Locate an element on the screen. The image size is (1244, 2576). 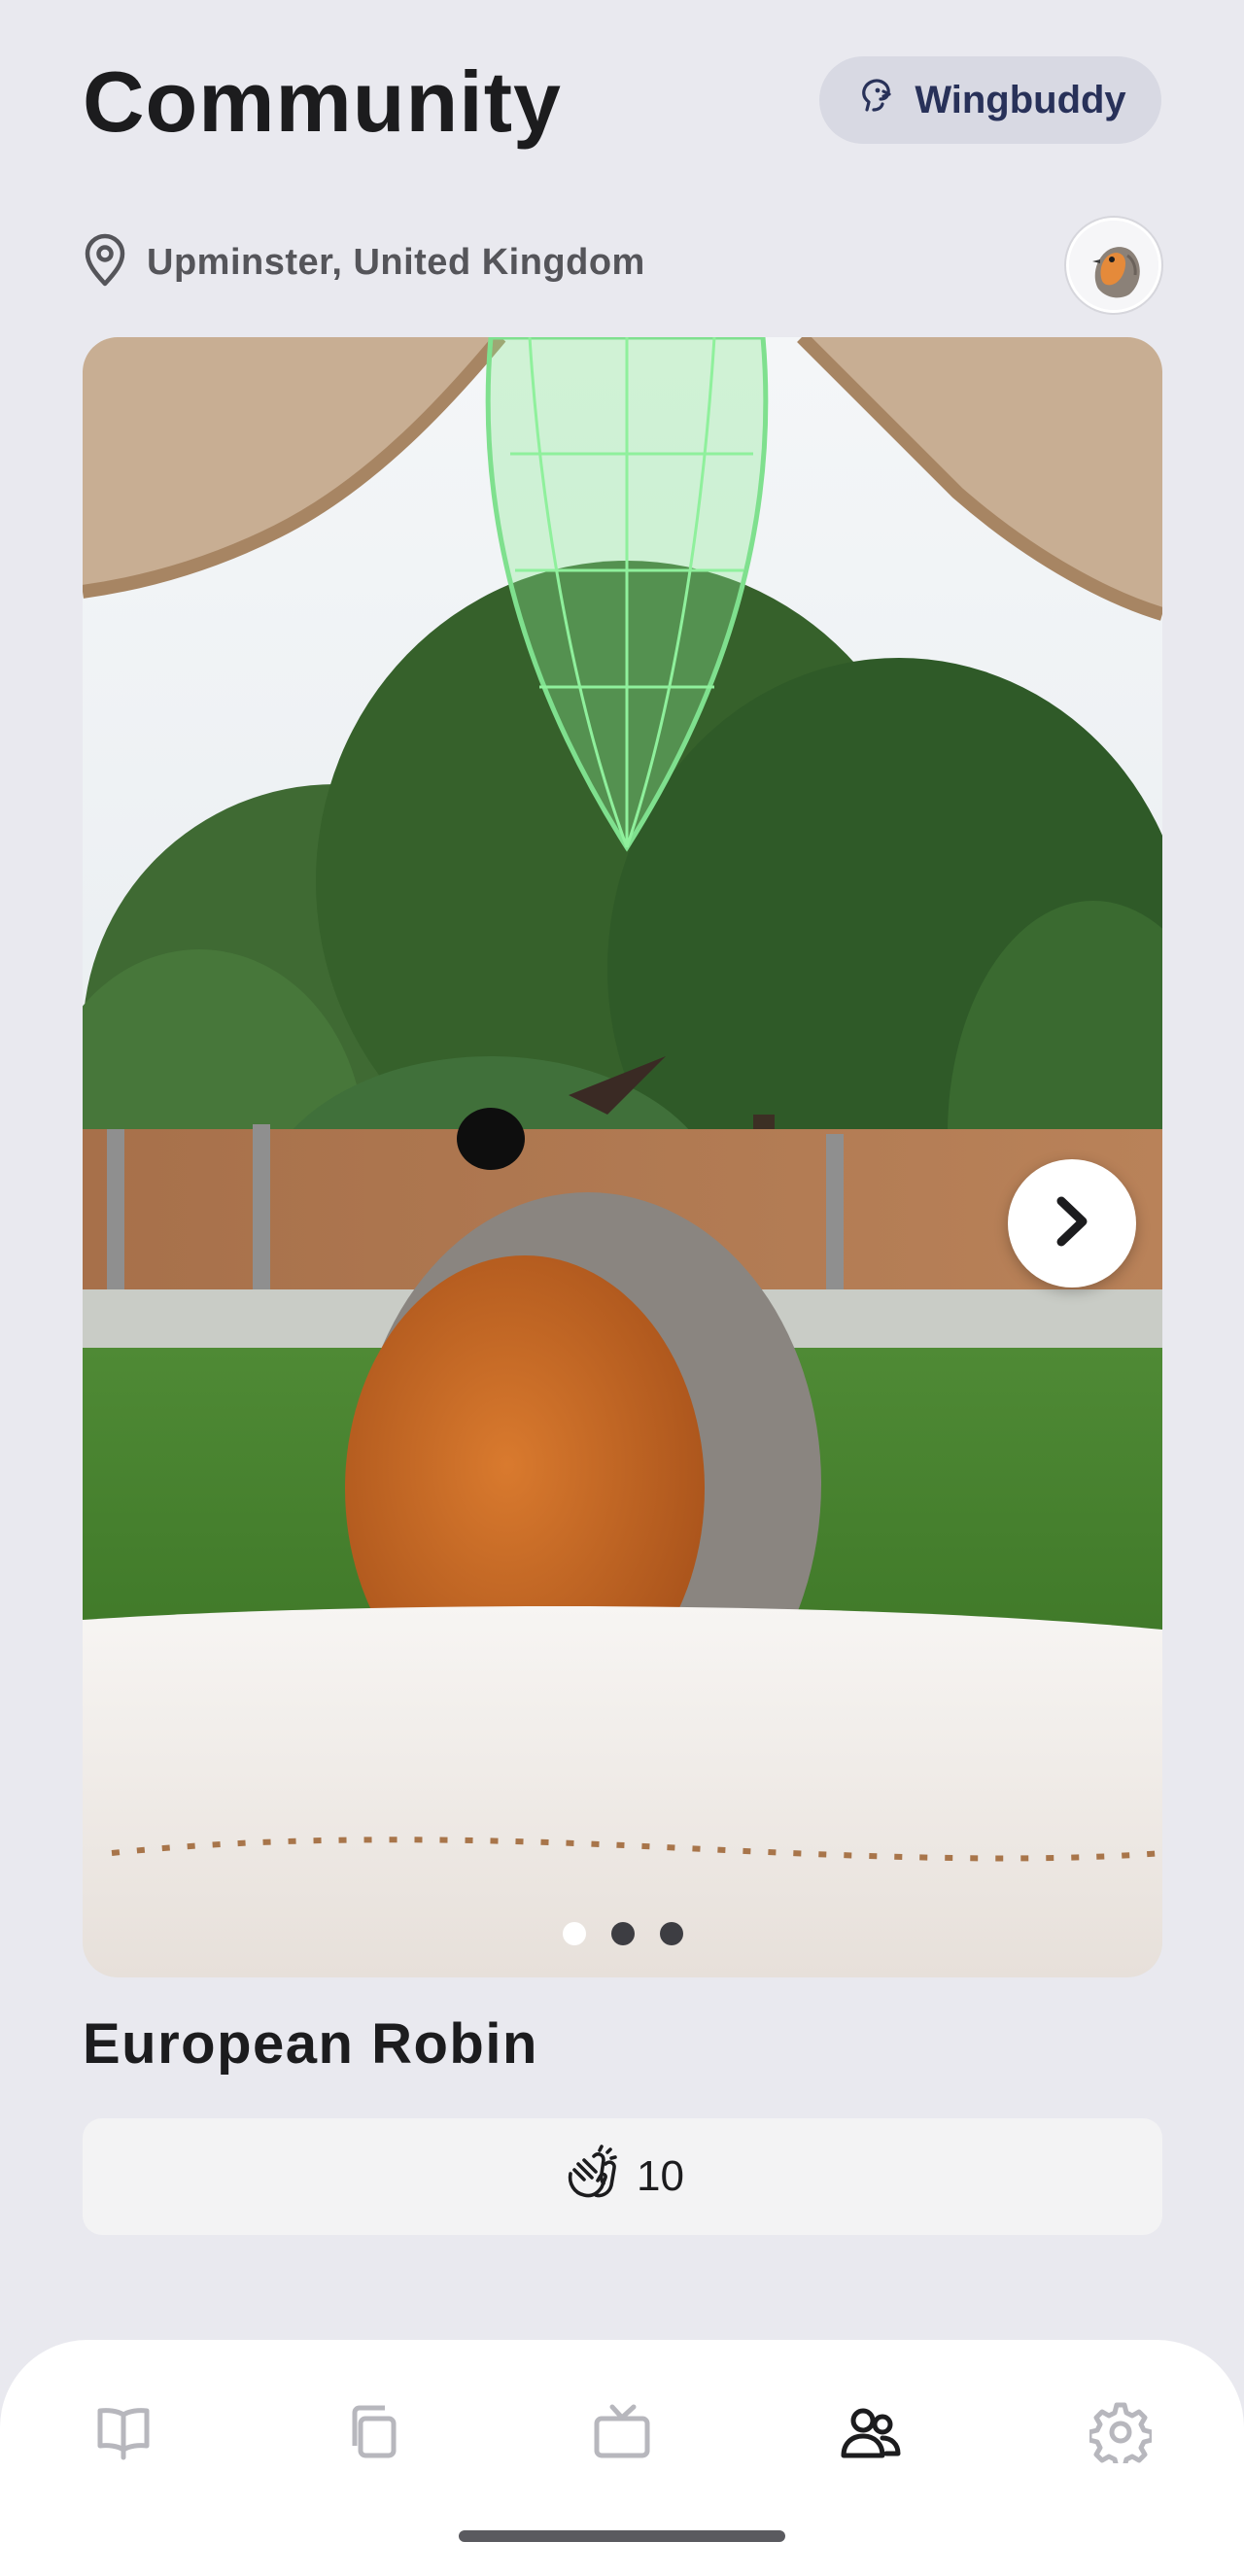
parrot-icon is located at coordinates (875, 100).